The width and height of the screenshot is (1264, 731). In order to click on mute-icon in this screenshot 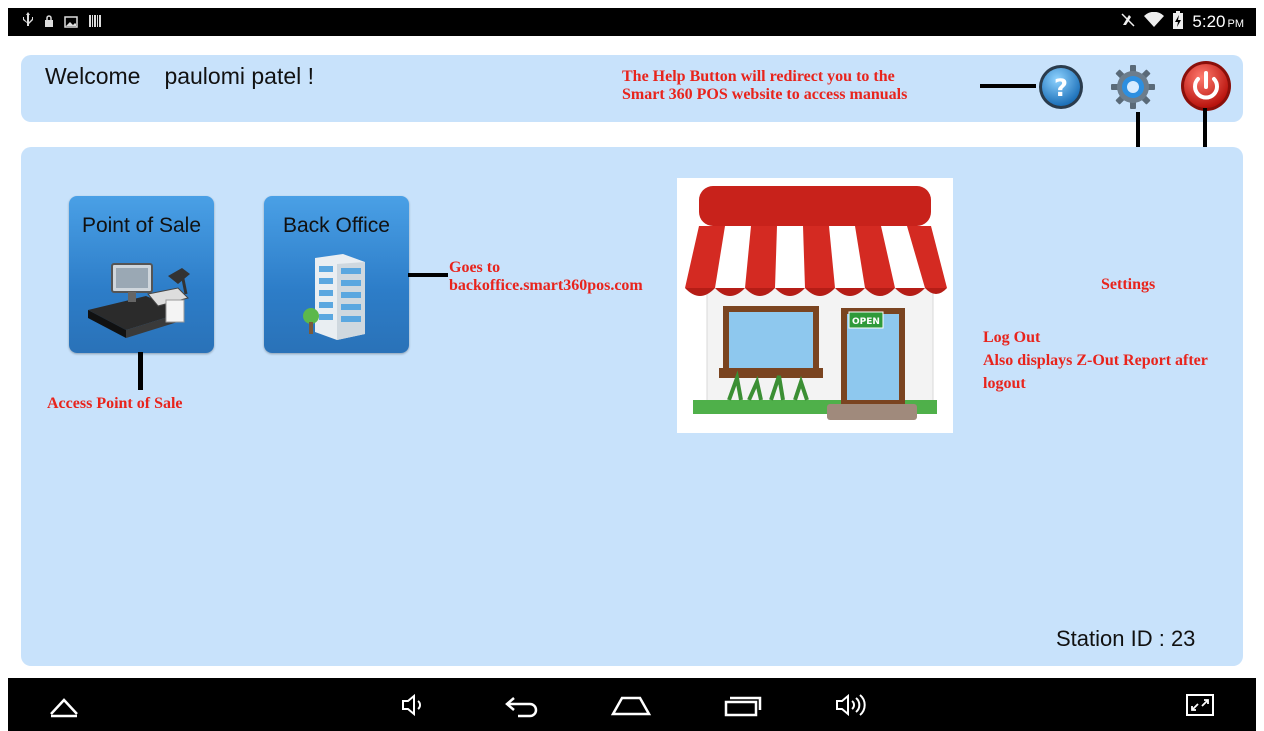, I will do `click(1128, 22)`.